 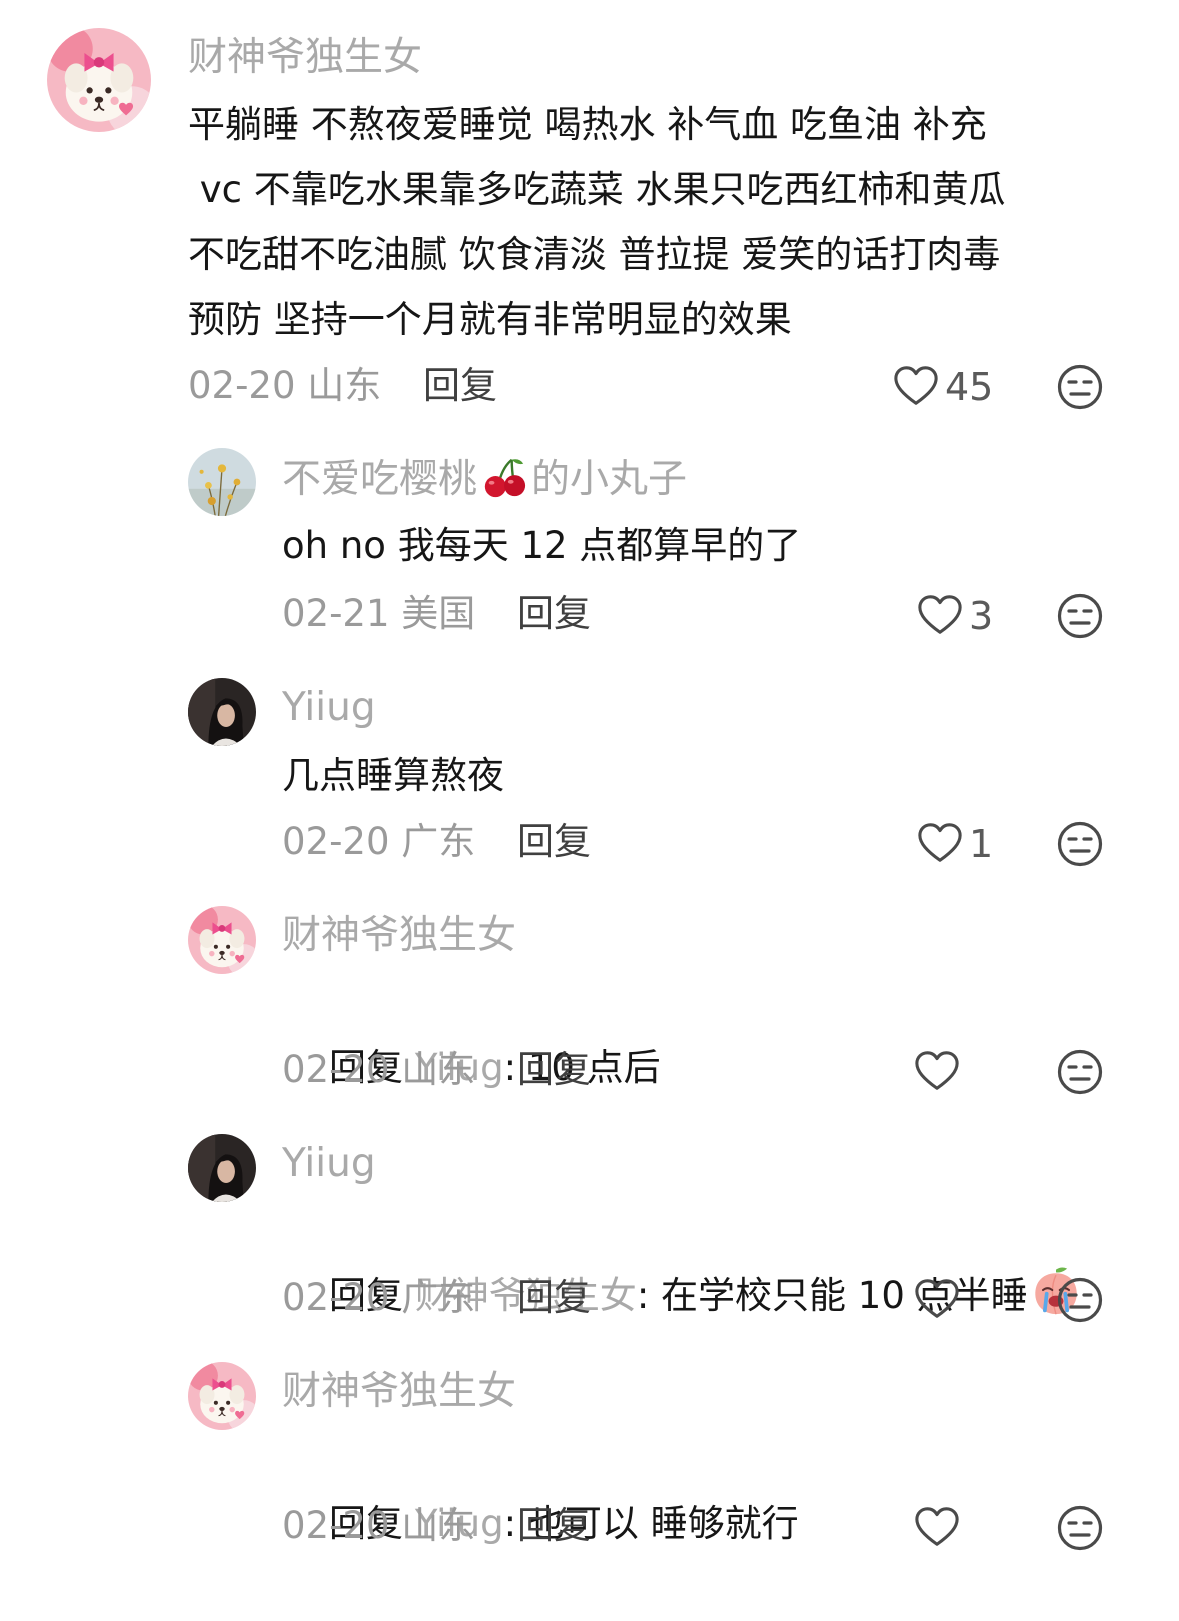 What do you see at coordinates (393, 775) in the screenshot?
I see `comment-text: 几点睡算熬夜` at bounding box center [393, 775].